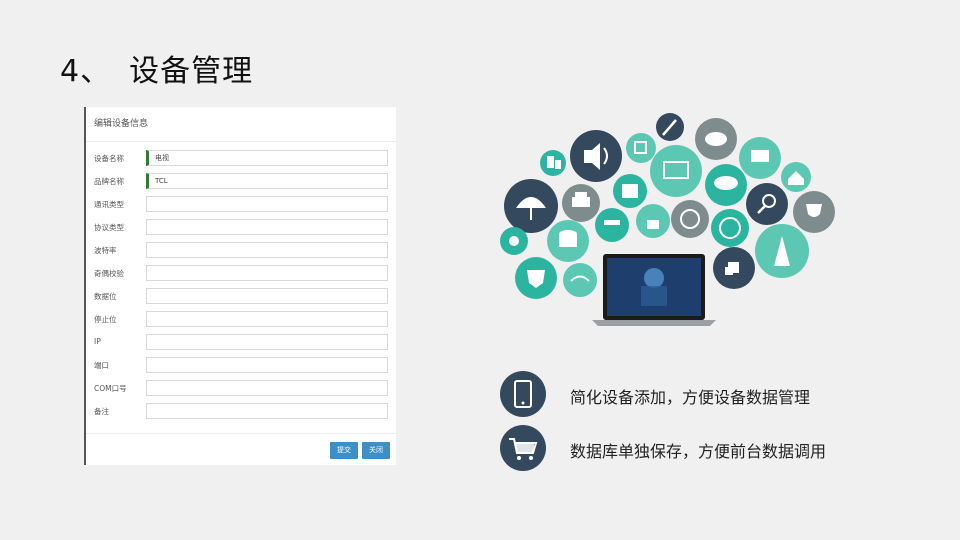 This screenshot has width=960, height=540. What do you see at coordinates (241, 124) in the screenshot?
I see `dialog-title: 编辑设备信息` at bounding box center [241, 124].